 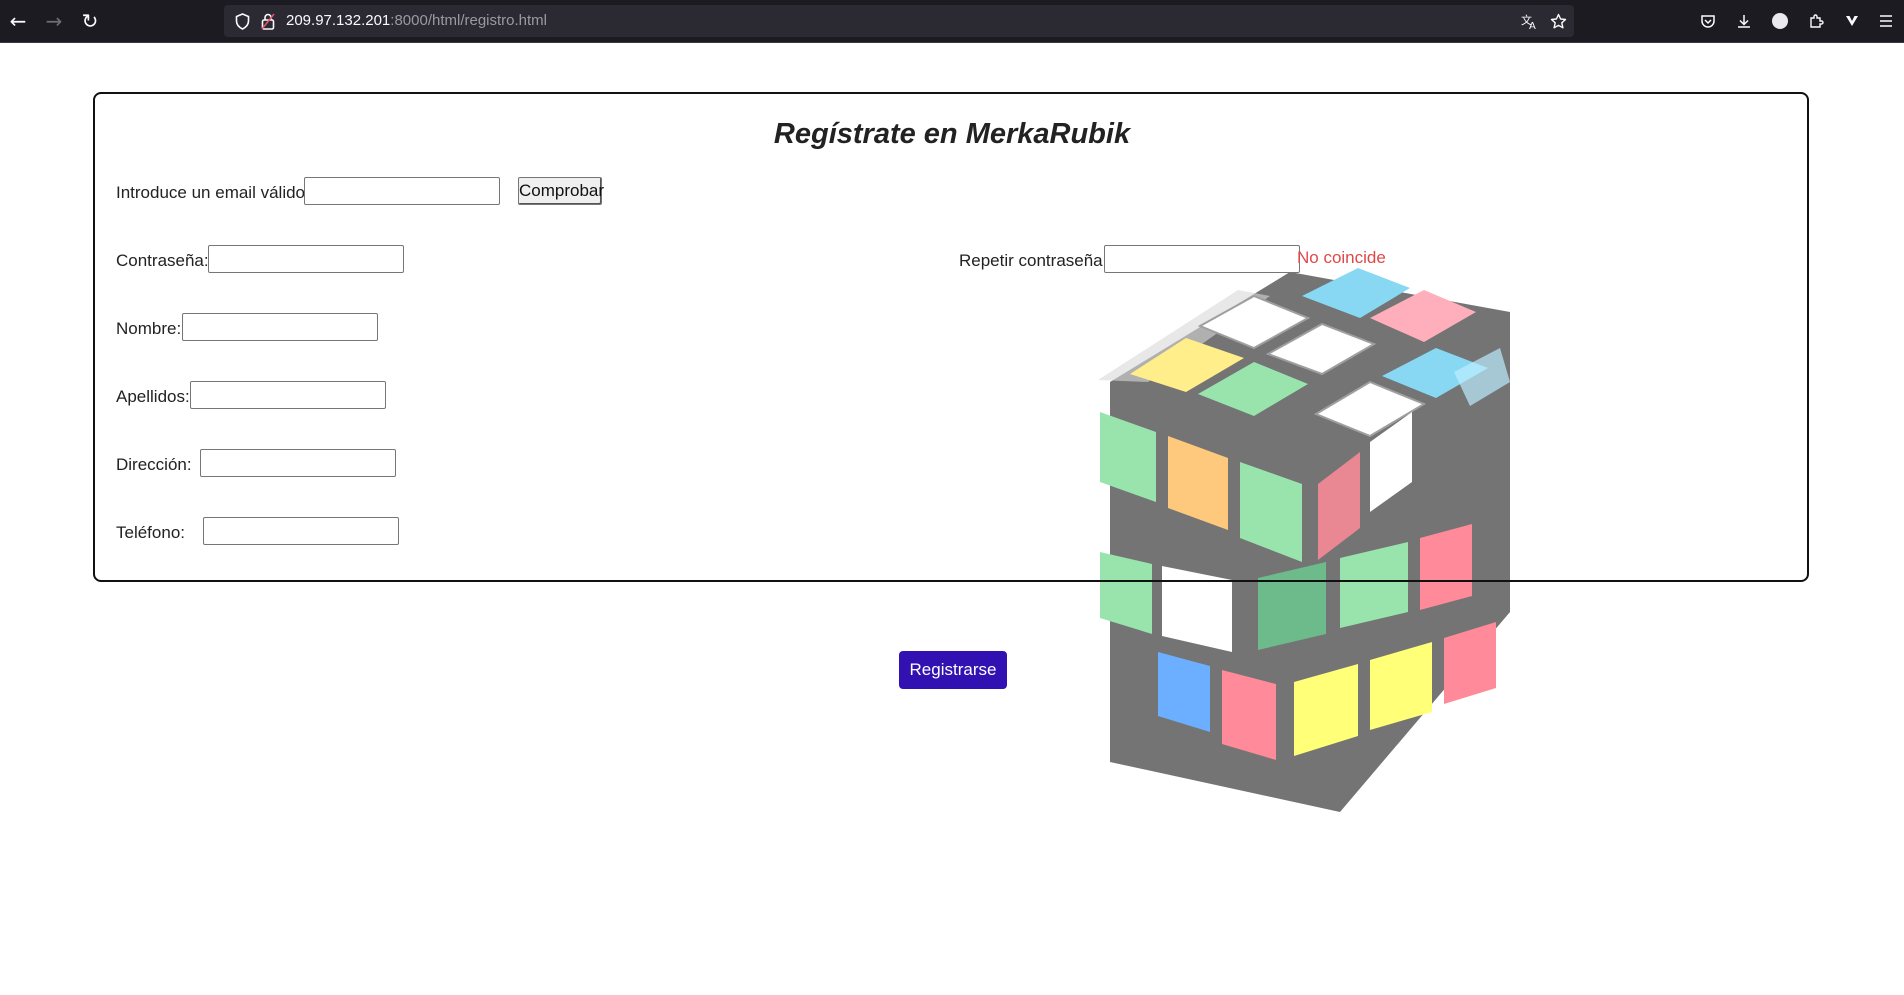 What do you see at coordinates (402, 191) in the screenshot?
I see `email-field` at bounding box center [402, 191].